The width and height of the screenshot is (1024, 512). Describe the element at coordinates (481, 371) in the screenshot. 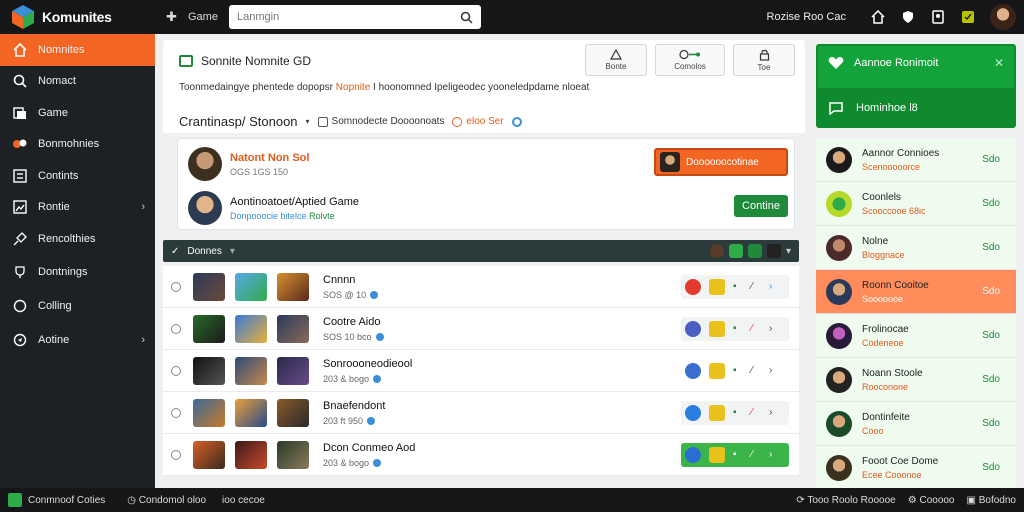

I see `table-row: Sonroooneodieool 203 & bogo ▪ ⁄ ›` at that location.